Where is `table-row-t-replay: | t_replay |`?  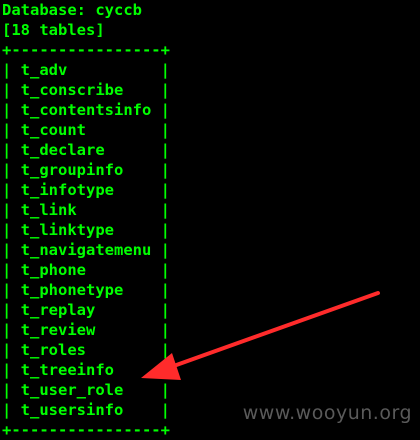
table-row-t-replay: | t_replay | is located at coordinates (86, 310).